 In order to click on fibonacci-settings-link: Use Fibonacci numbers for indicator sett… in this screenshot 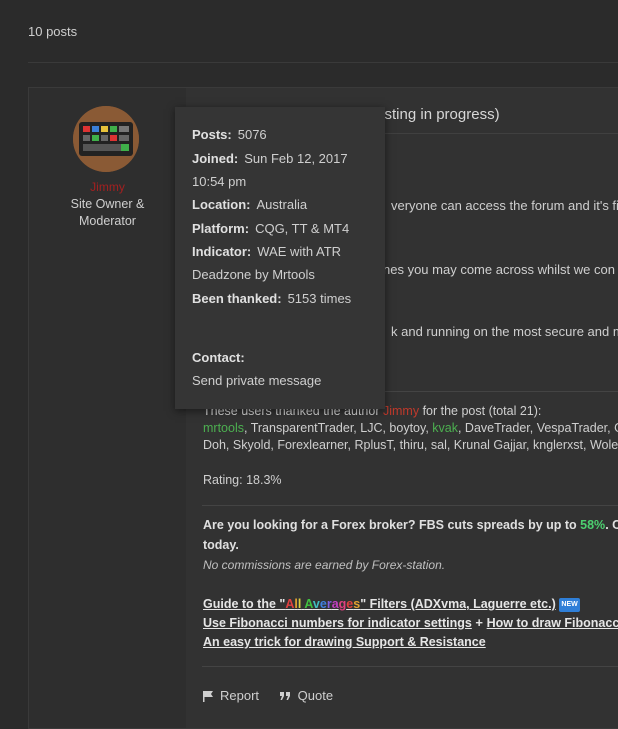, I will do `click(337, 623)`.